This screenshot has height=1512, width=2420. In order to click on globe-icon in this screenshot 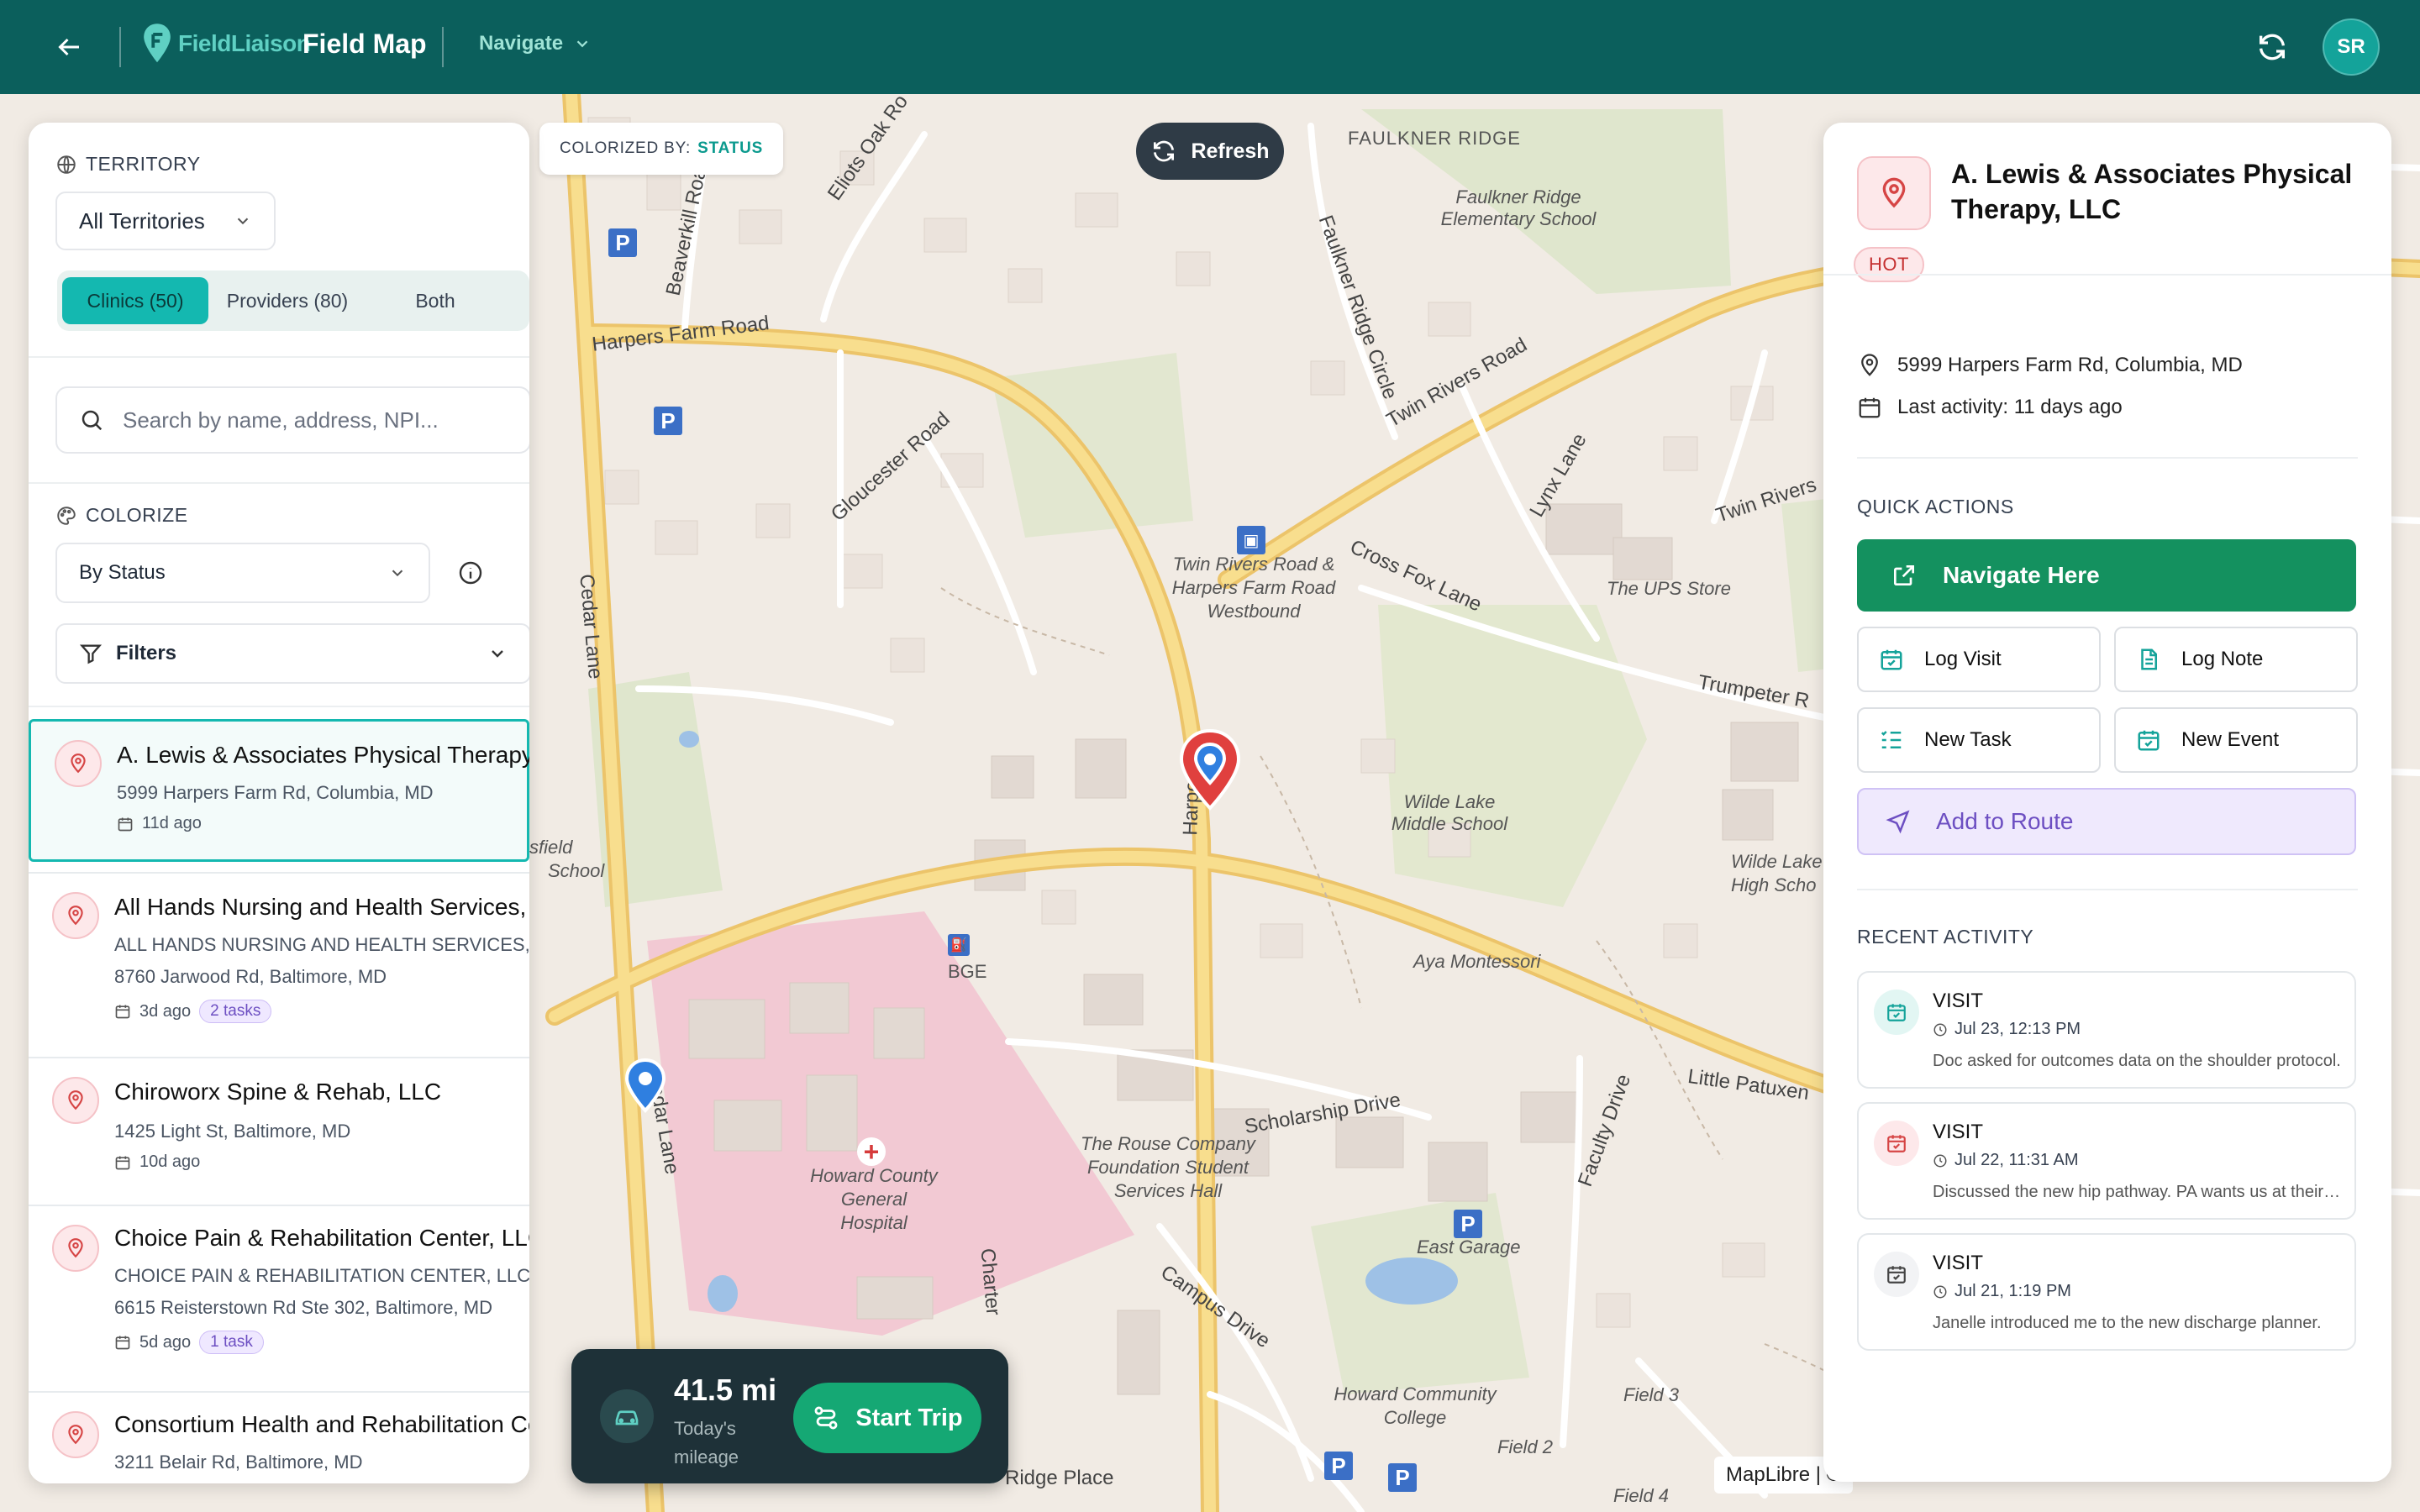, I will do `click(66, 165)`.